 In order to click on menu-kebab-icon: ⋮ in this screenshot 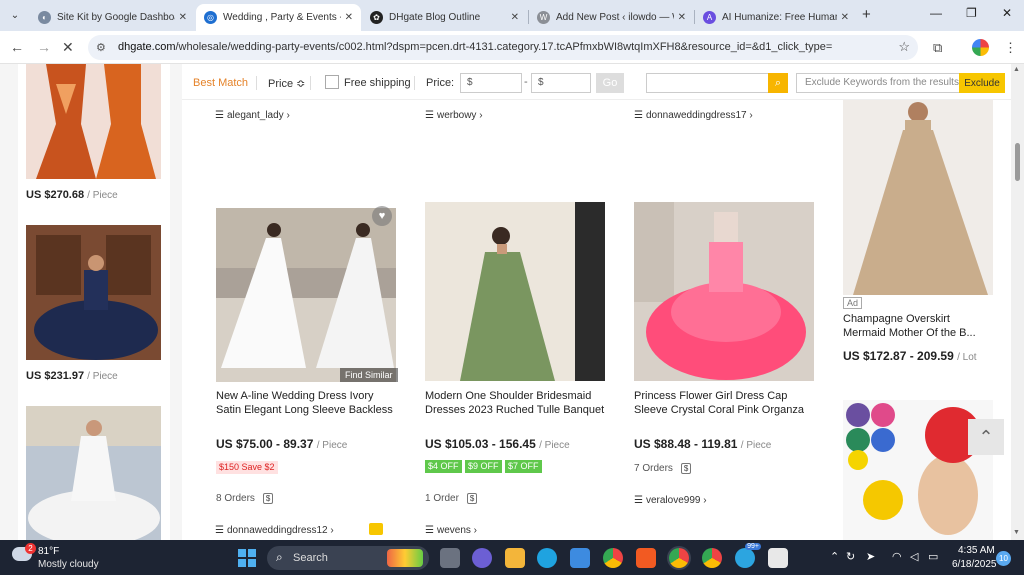, I will do `click(1010, 48)`.